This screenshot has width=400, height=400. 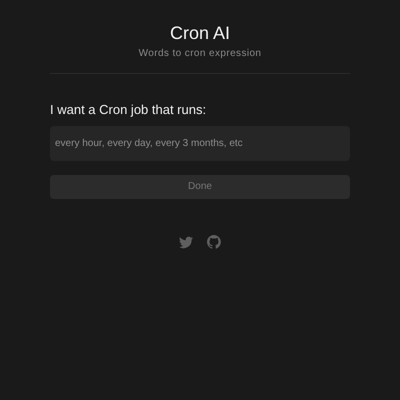 I want to click on app-title: Cron AI, so click(x=200, y=33).